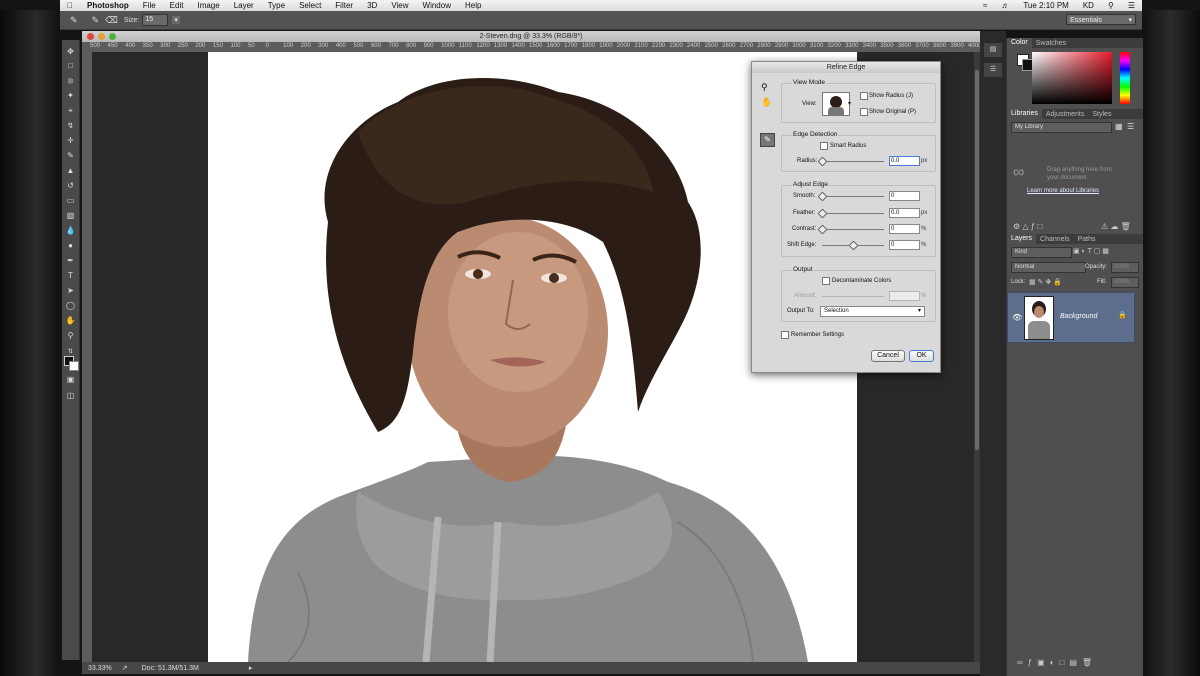 The image size is (1200, 676). What do you see at coordinates (70, 126) in the screenshot?
I see `eyedropper-icon: ↯` at bounding box center [70, 126].